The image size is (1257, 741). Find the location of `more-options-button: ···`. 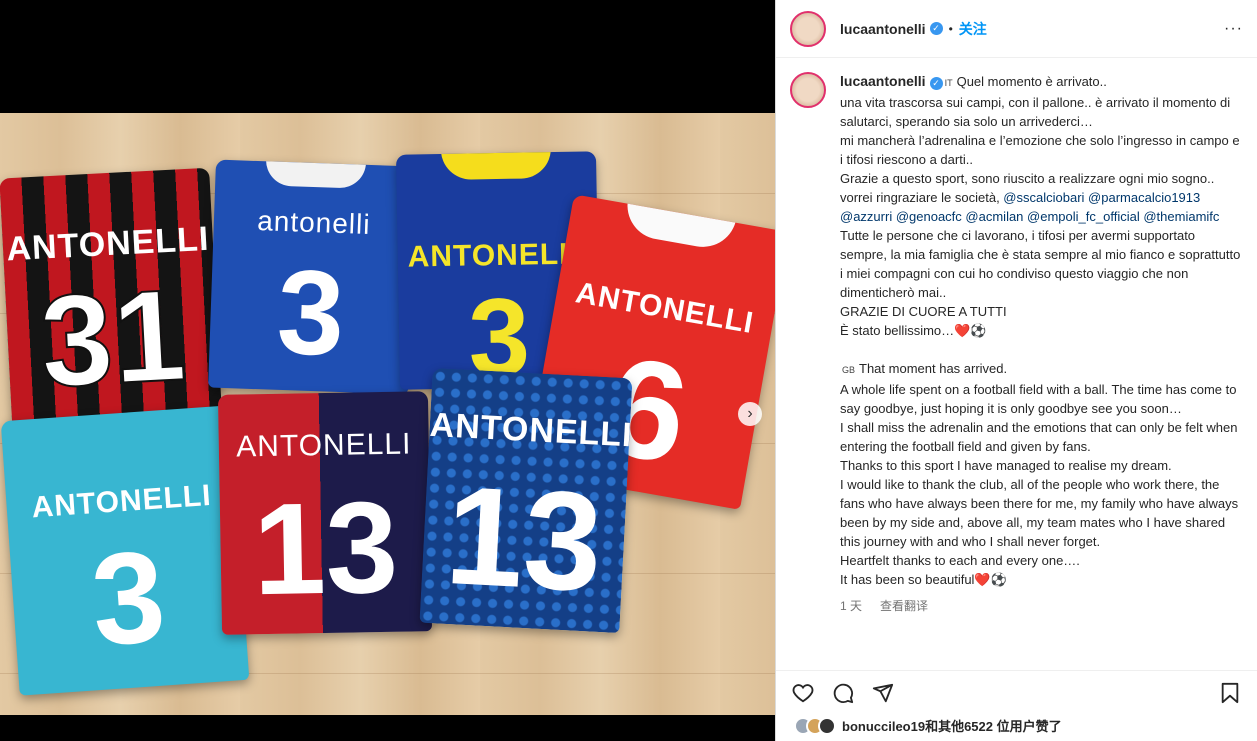

more-options-button: ··· is located at coordinates (1233, 29).